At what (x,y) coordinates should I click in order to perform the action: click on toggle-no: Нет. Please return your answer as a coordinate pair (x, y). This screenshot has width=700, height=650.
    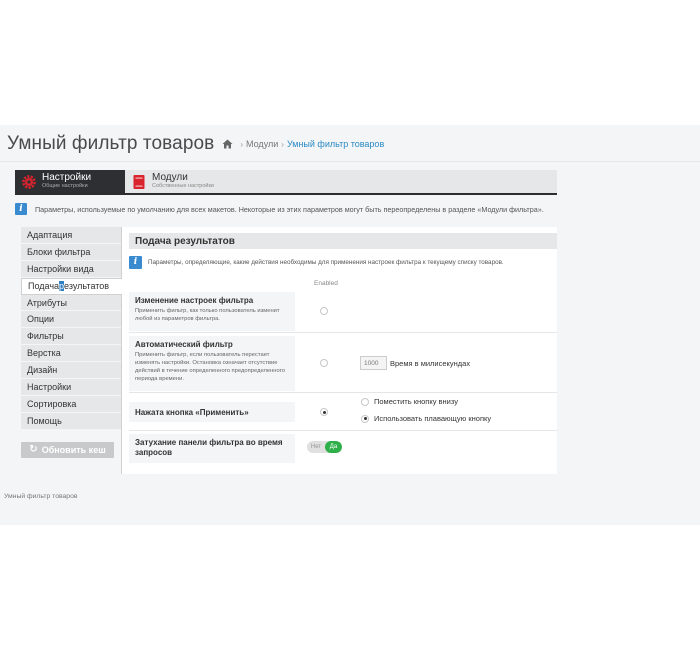
    Looking at the image, I should click on (316, 447).